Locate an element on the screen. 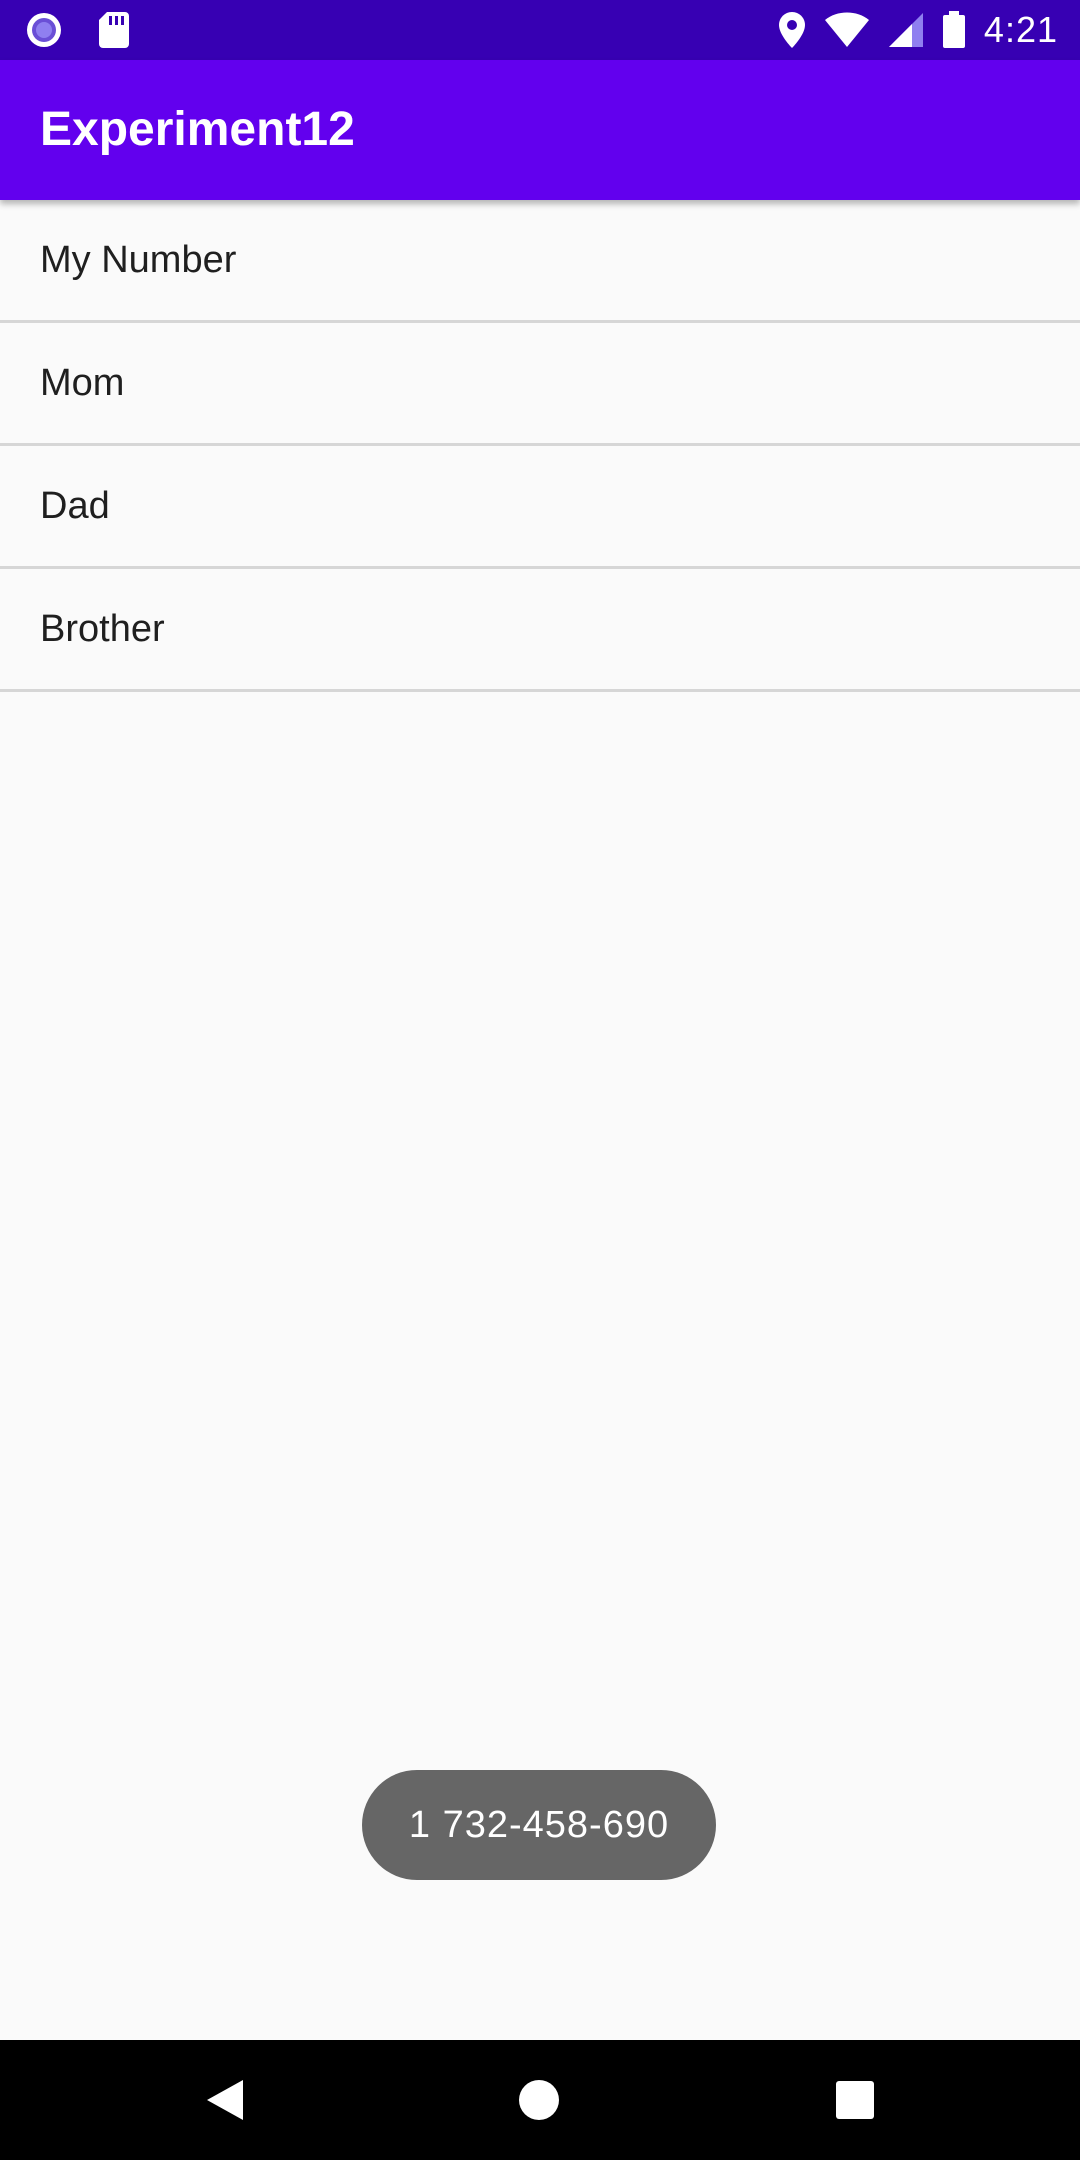 The height and width of the screenshot is (2160, 1080). recents-button is located at coordinates (855, 2100).